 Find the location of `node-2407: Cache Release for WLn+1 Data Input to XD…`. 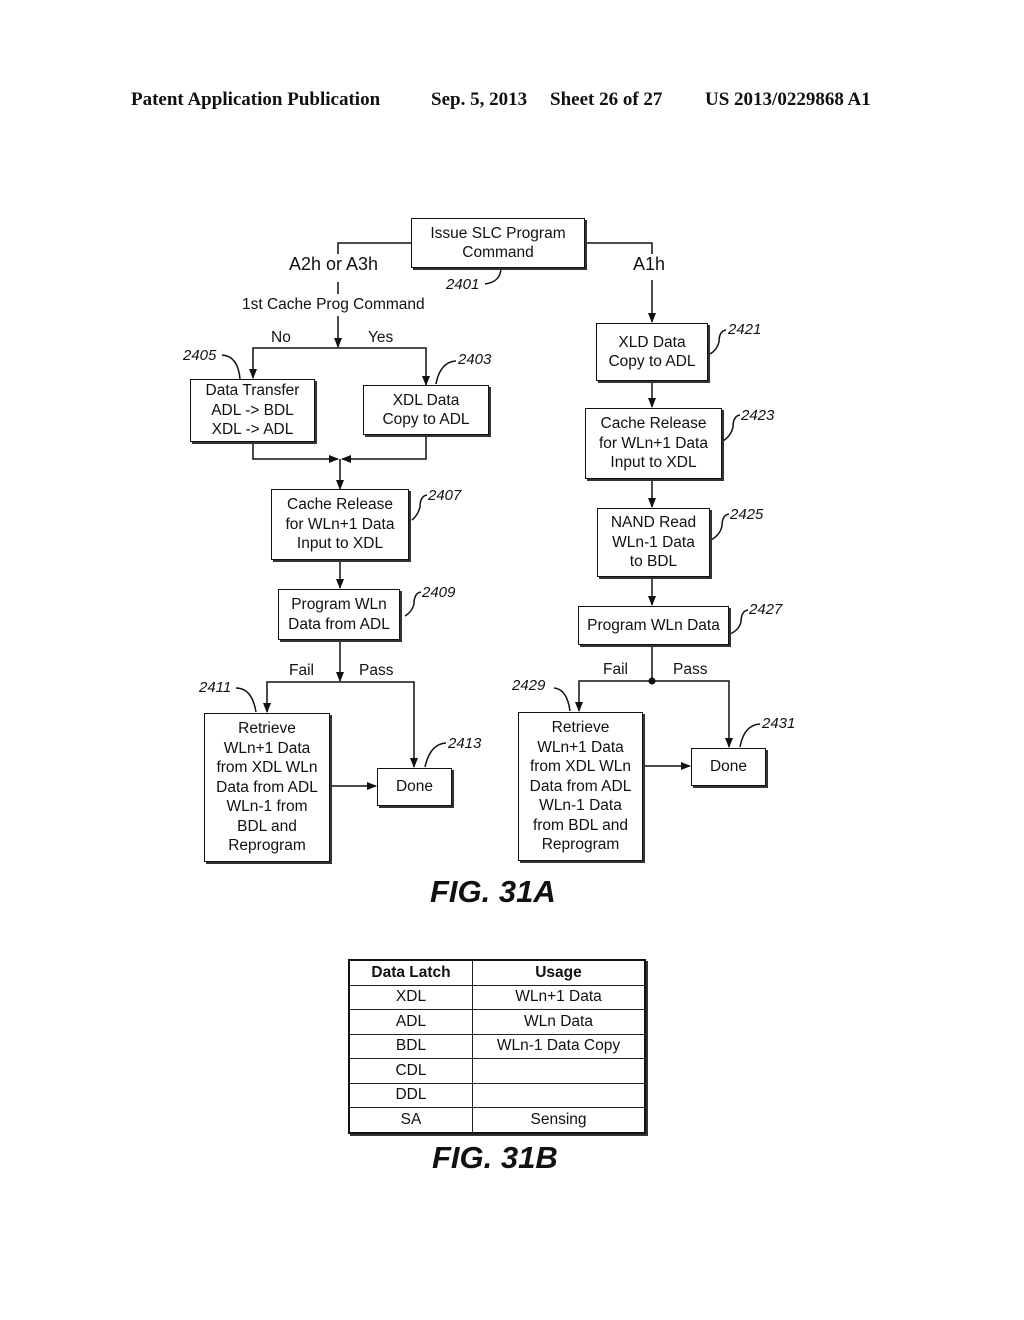

node-2407: Cache Release for WLn+1 Data Input to XD… is located at coordinates (340, 524).